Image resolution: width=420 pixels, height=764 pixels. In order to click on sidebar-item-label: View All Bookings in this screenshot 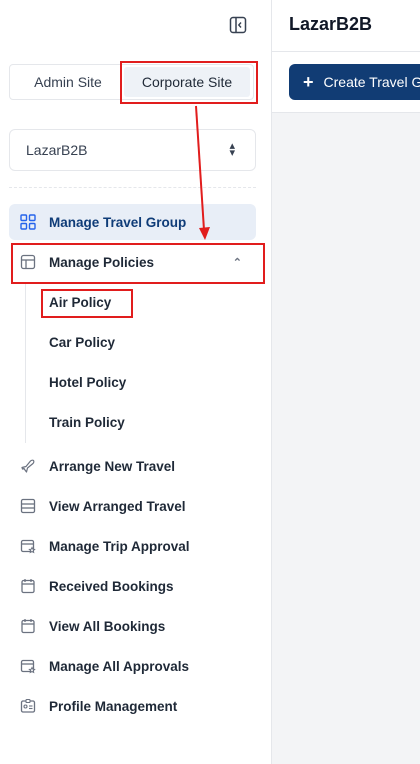, I will do `click(107, 626)`.